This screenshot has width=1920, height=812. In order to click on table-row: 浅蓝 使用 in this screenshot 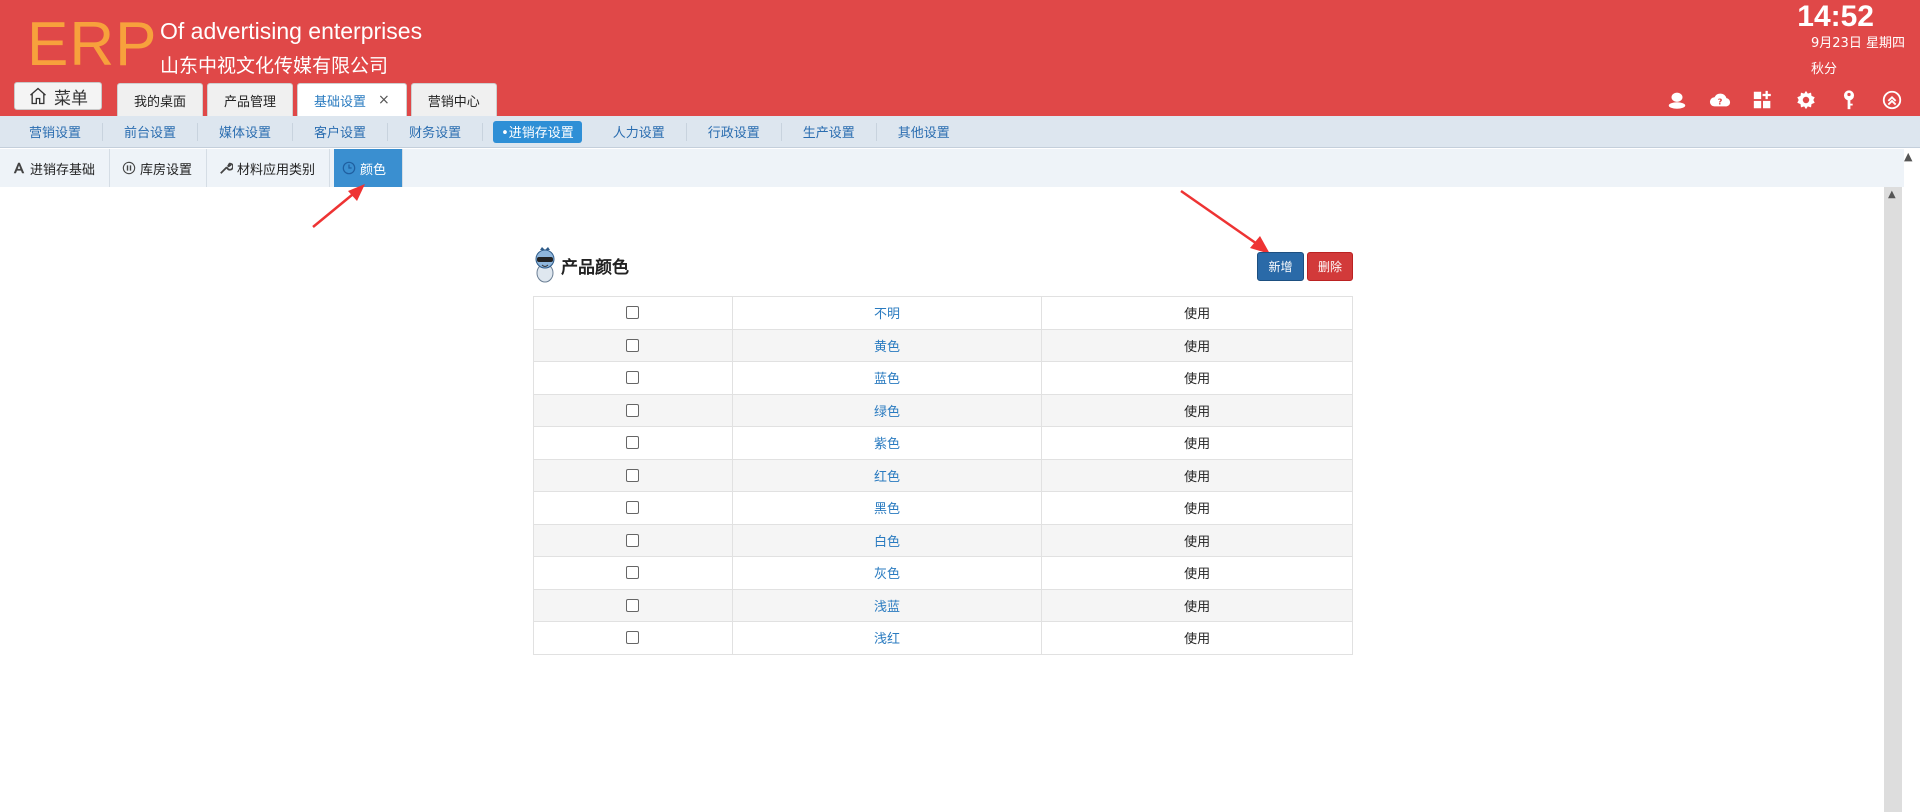, I will do `click(943, 605)`.